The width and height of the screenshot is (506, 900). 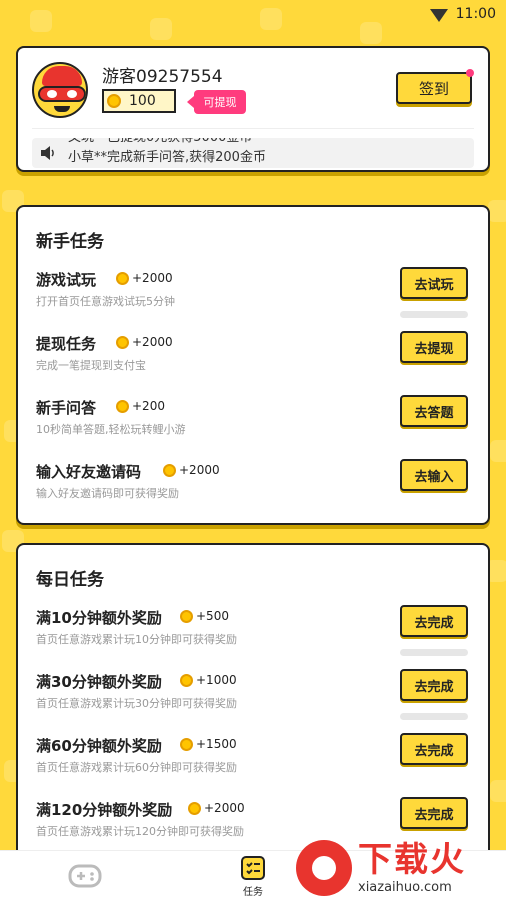 What do you see at coordinates (470, 73) in the screenshot?
I see `notification-dot` at bounding box center [470, 73].